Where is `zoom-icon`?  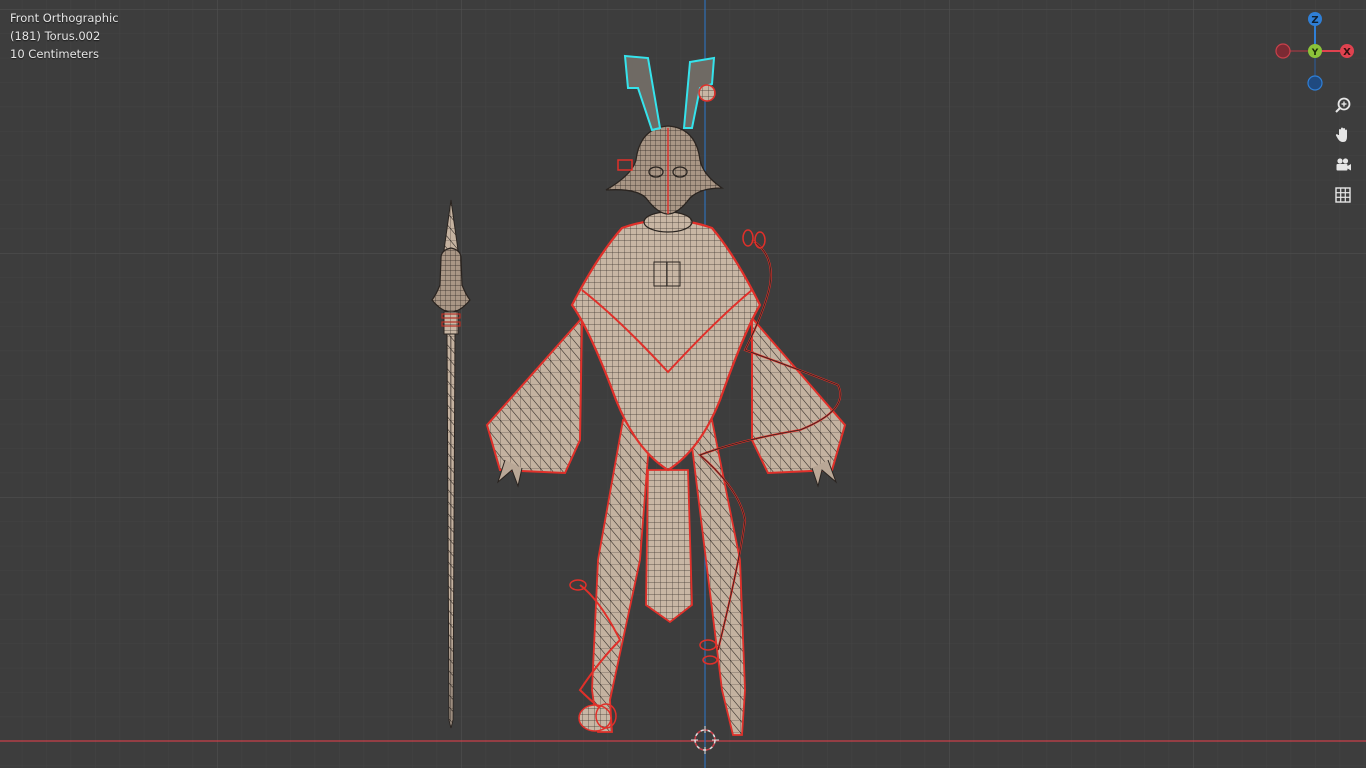
zoom-icon is located at coordinates (1343, 105).